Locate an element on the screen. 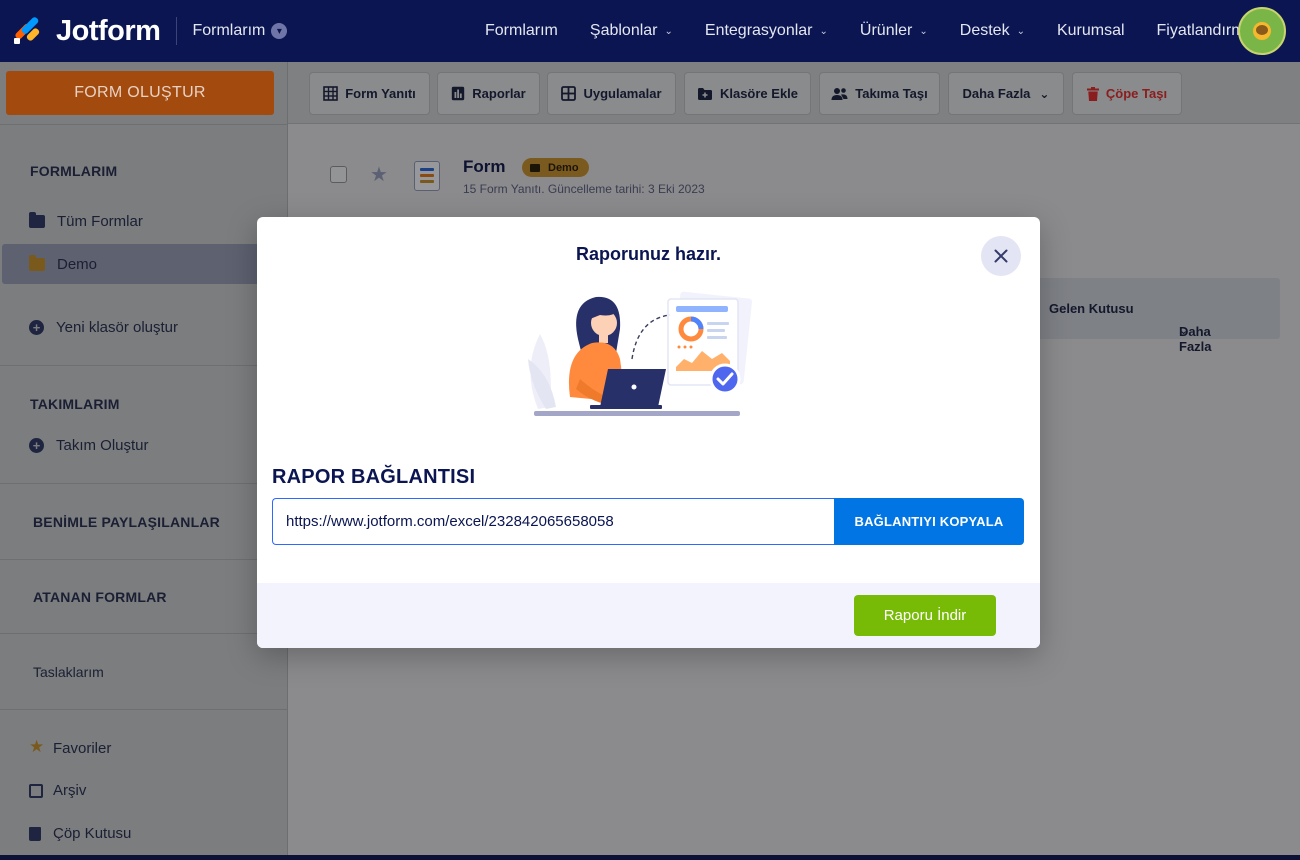 This screenshot has width=1300, height=860. sidebar-item-demo-folder: Demo is located at coordinates (63, 264).